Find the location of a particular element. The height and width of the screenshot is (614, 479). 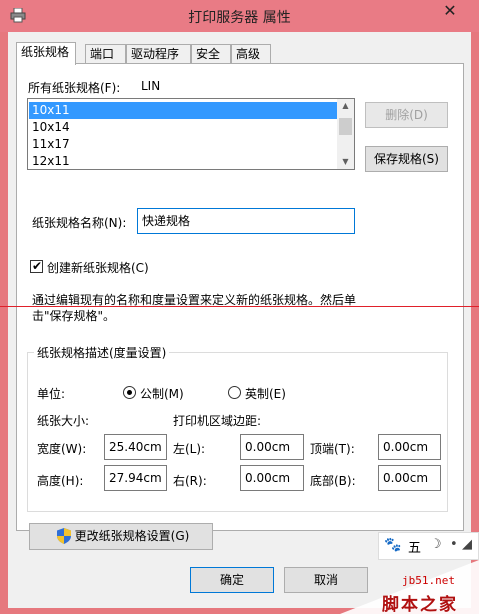

bottom-margin-input: 0.00cm is located at coordinates (409, 478).